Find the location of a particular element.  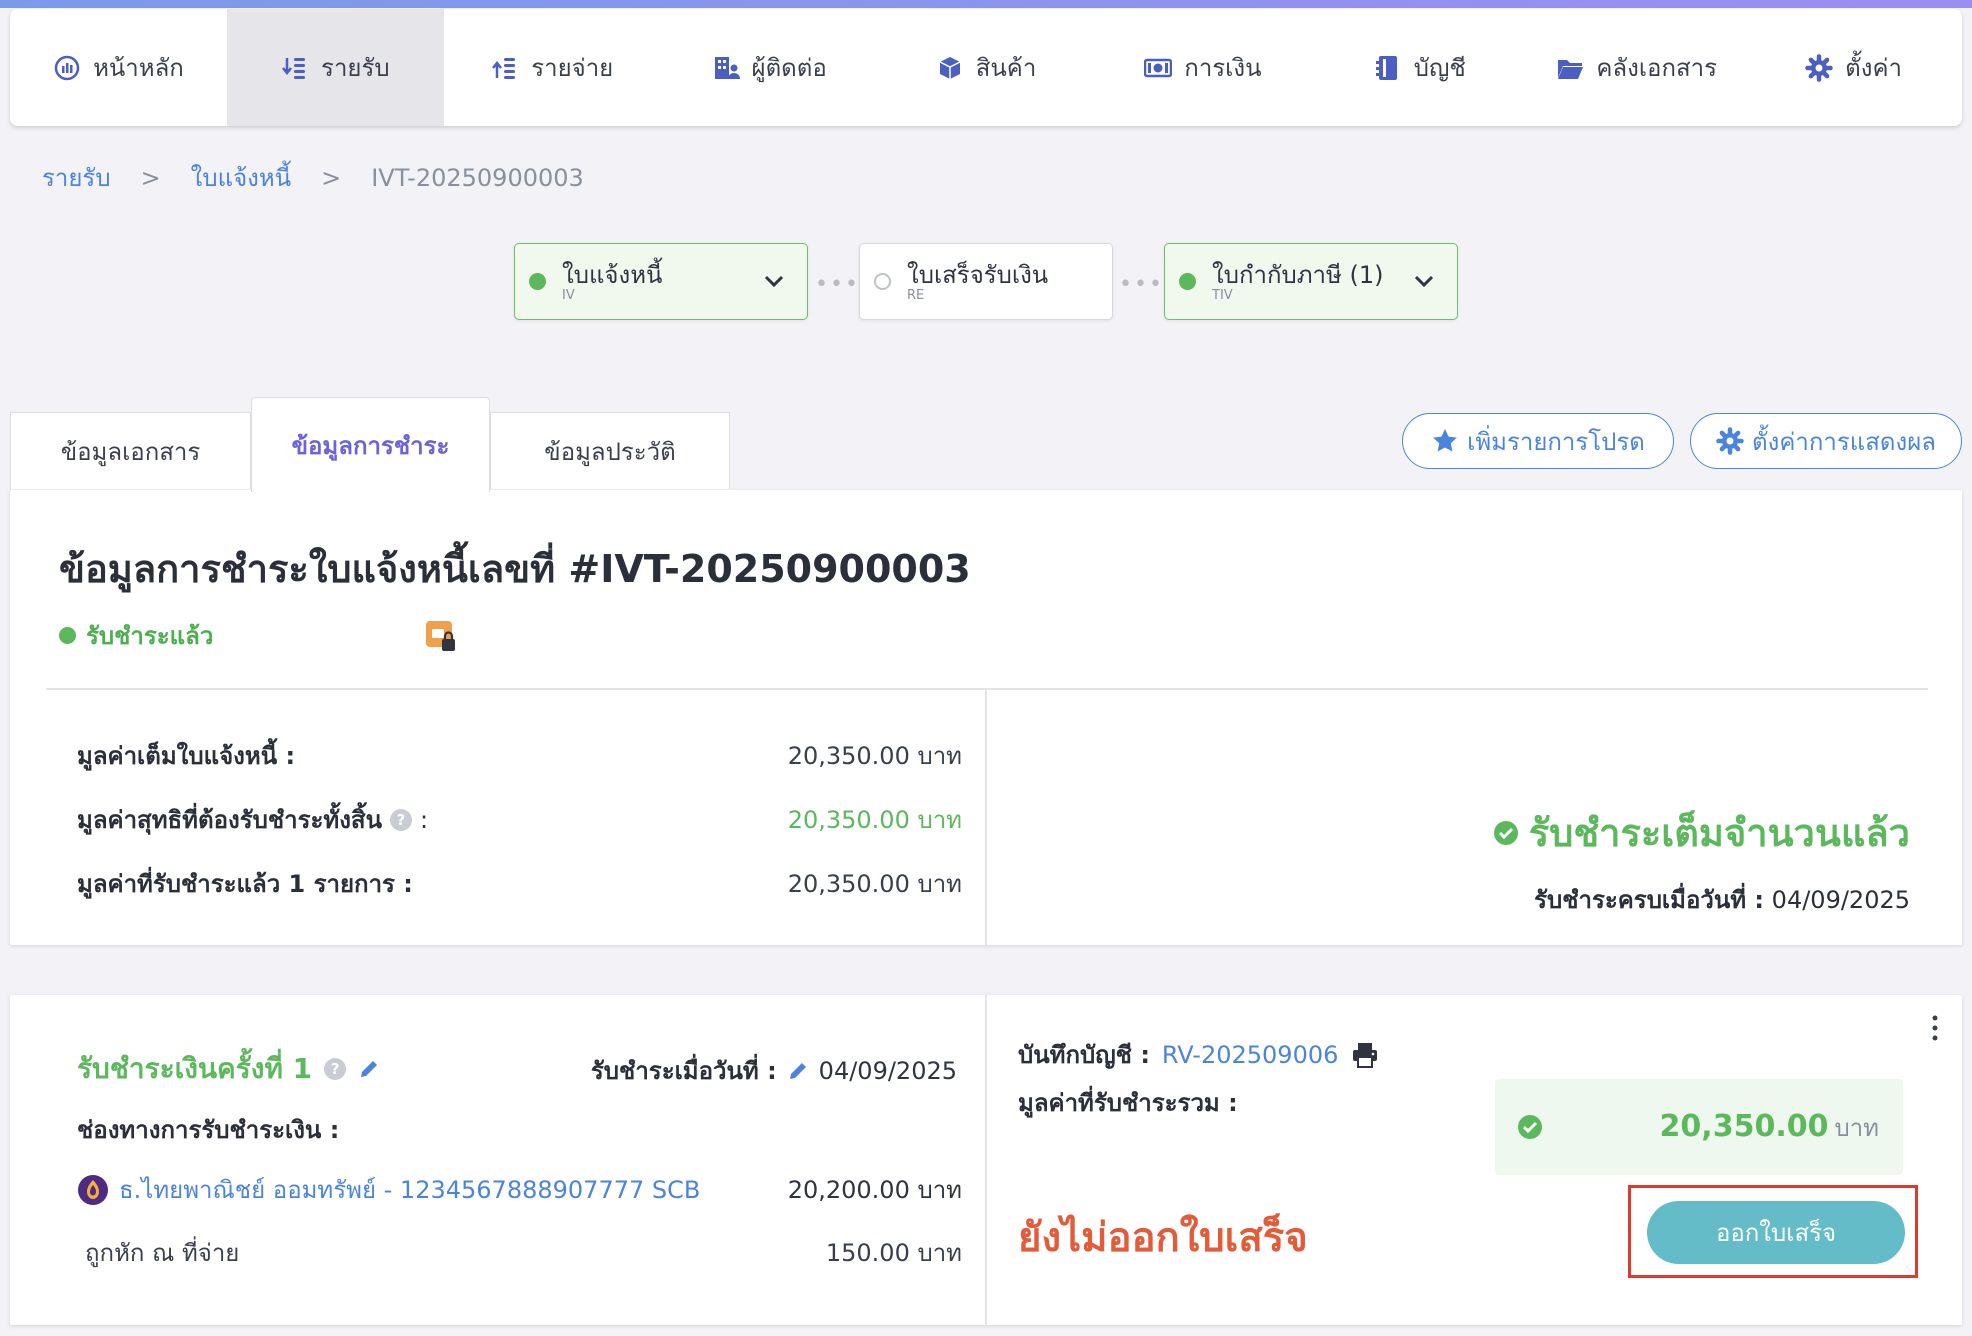

payment-channel-label: ช่องทางการรับชำระเงิน : is located at coordinates (208, 1130).